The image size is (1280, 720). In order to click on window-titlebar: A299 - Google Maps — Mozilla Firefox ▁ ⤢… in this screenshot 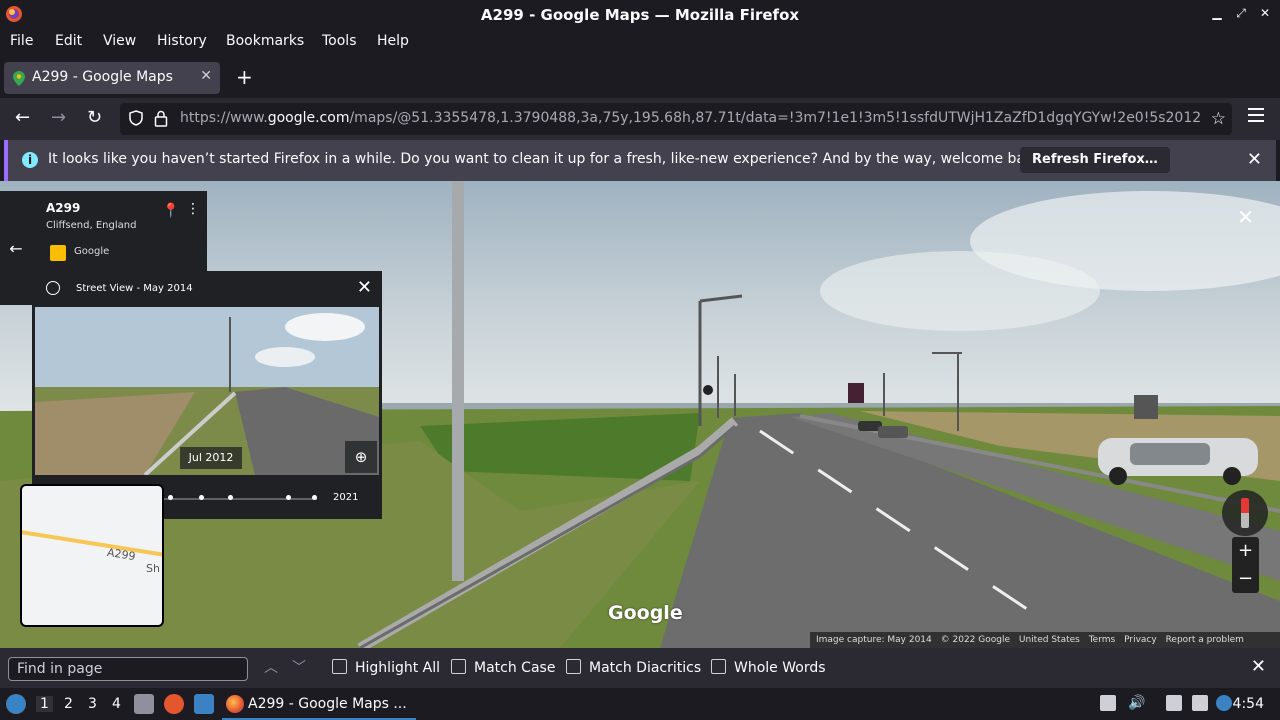, I will do `click(640, 14)`.